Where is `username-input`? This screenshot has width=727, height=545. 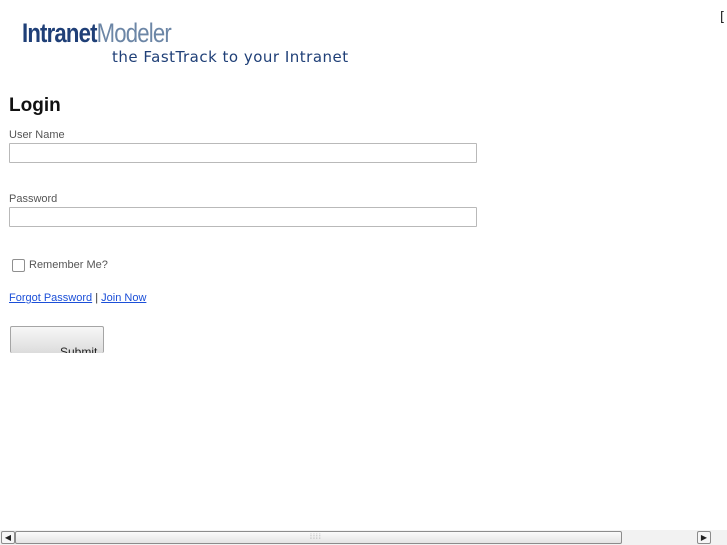 username-input is located at coordinates (243, 153).